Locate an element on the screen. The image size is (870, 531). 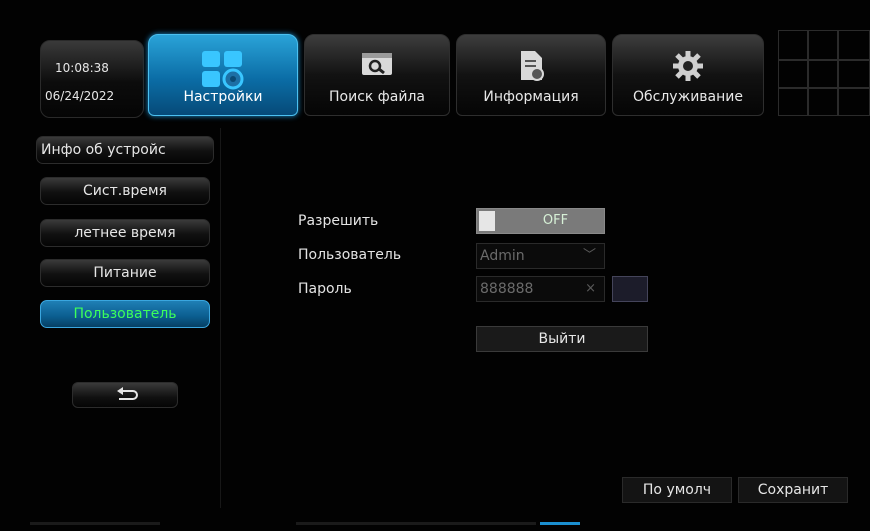
save-label: Сохранит is located at coordinates (793, 490).